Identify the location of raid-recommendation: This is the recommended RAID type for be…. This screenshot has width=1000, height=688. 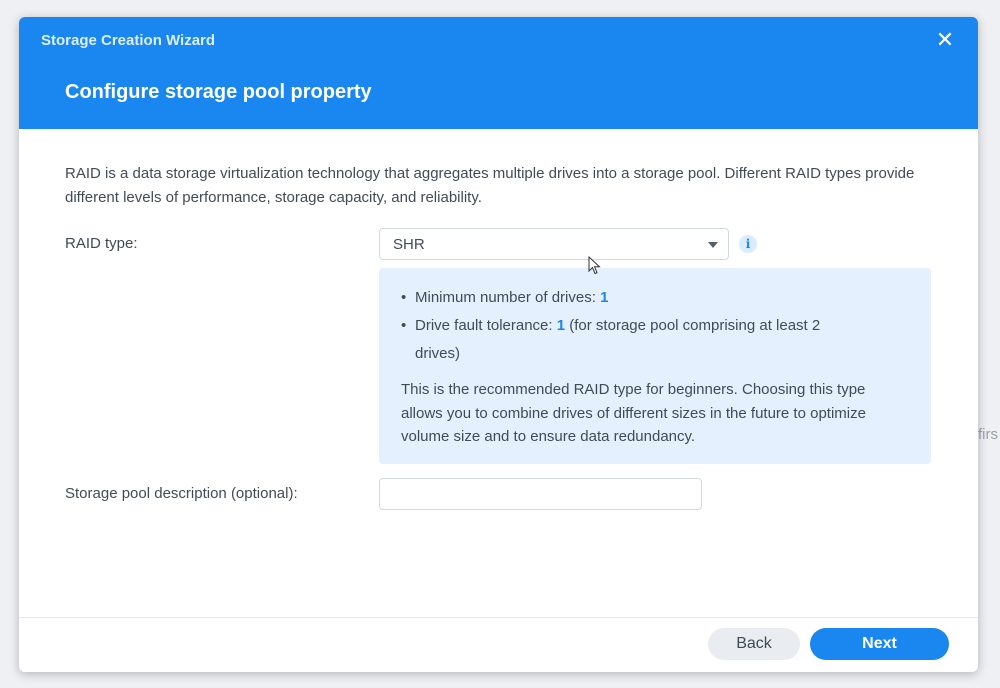
(633, 413).